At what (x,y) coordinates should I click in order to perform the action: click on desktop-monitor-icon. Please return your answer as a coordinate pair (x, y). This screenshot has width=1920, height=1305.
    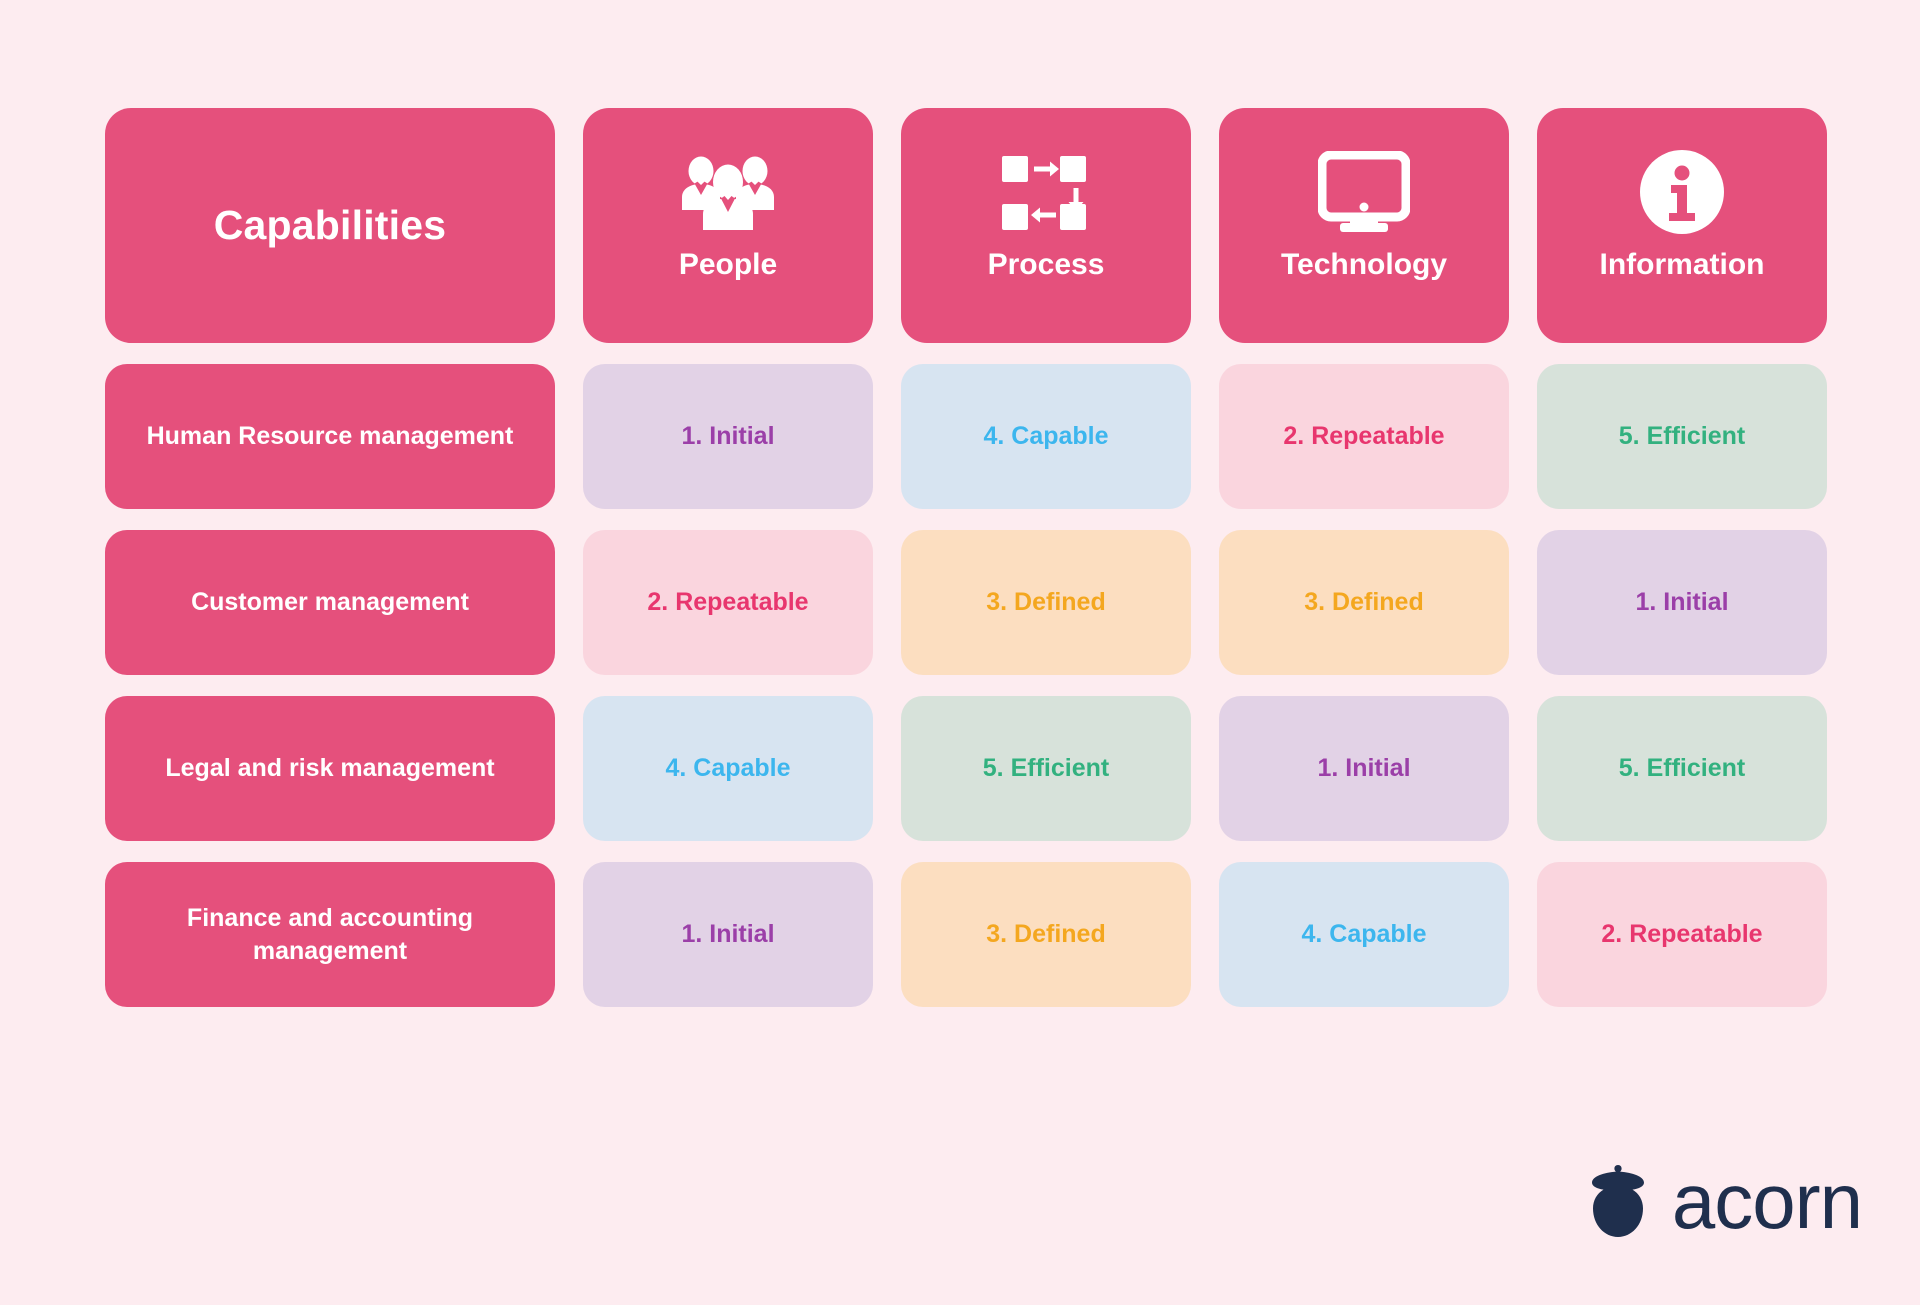
    Looking at the image, I should click on (1364, 192).